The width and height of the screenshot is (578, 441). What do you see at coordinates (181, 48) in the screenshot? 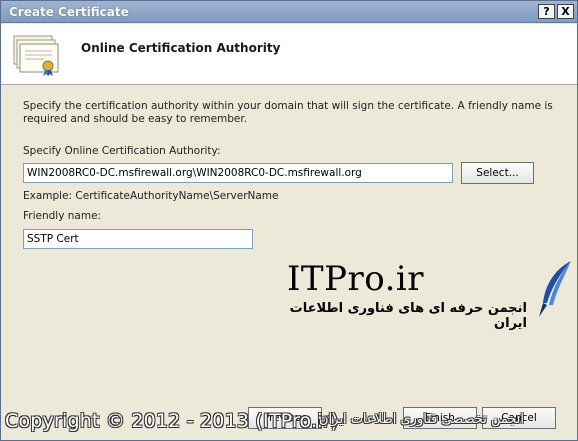
I see `page-heading: Online Certification Authority` at bounding box center [181, 48].